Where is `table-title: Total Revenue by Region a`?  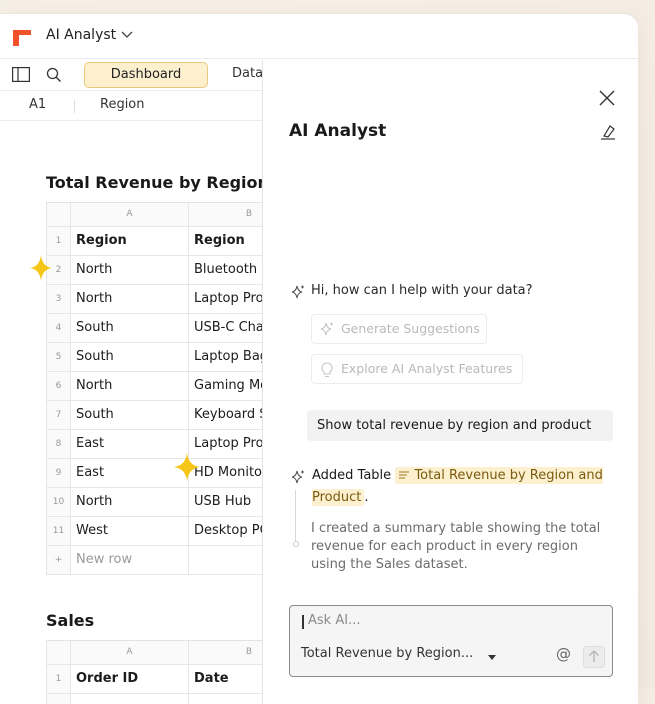
table-title: Total Revenue by Region a is located at coordinates (154, 182).